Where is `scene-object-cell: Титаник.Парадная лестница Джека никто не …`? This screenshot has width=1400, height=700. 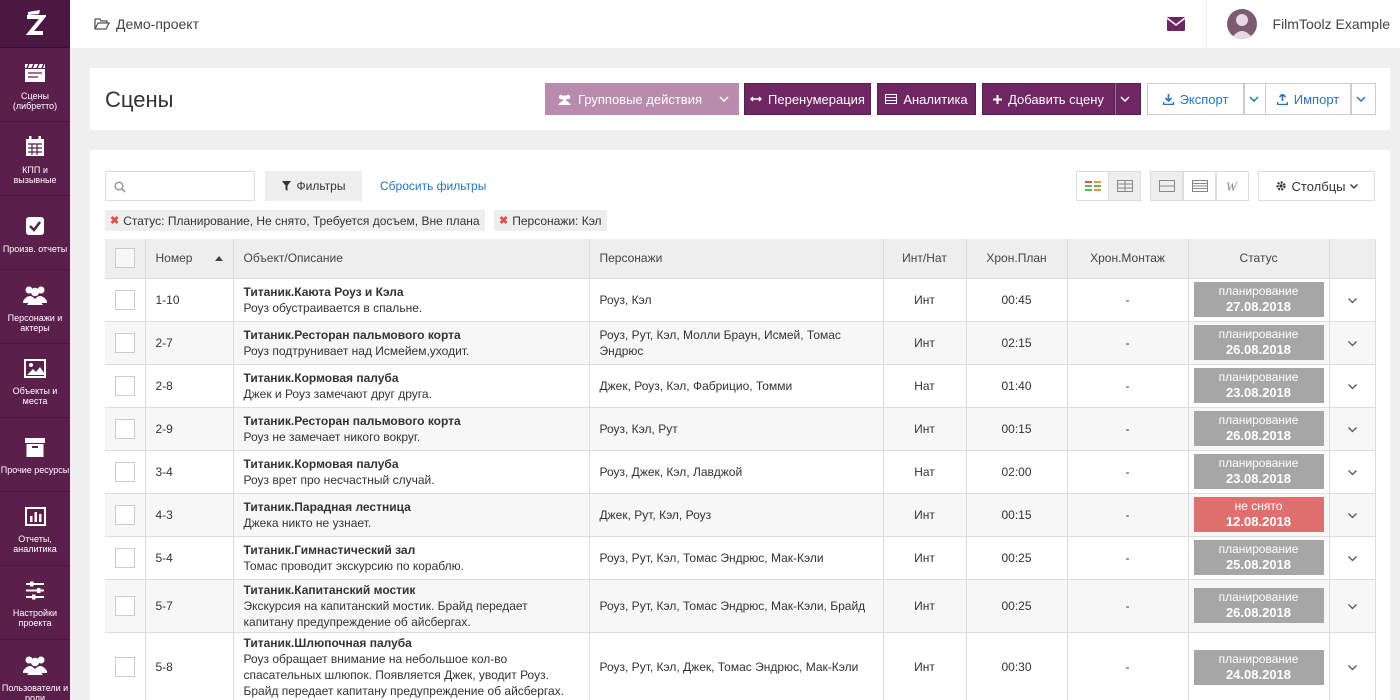
scene-object-cell: Титаник.Парадная лестница Джека никто не … is located at coordinates (411, 514).